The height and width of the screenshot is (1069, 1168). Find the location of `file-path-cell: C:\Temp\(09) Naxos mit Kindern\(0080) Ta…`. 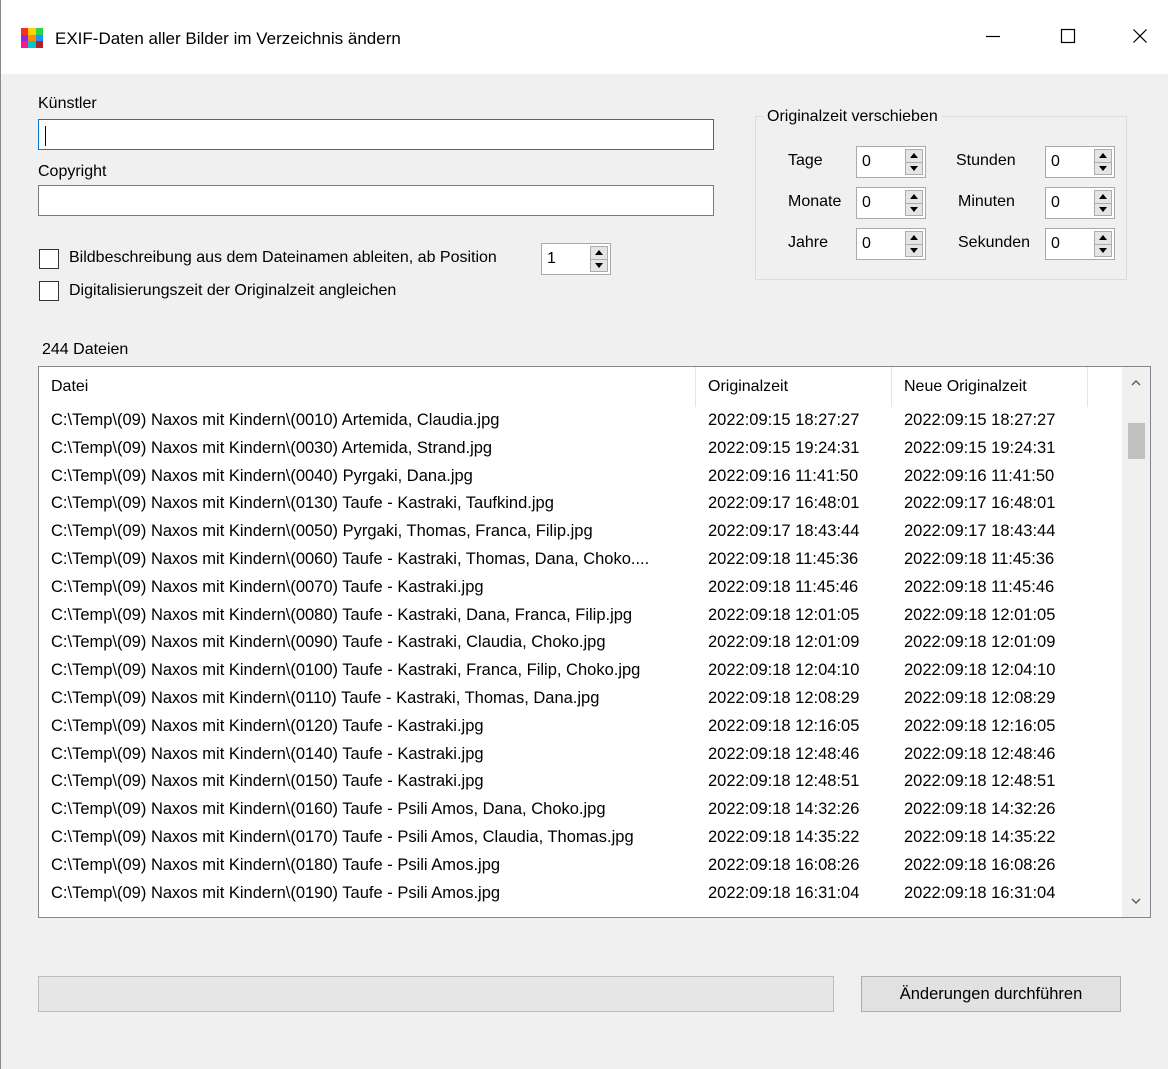

file-path-cell: C:\Temp\(09) Naxos mit Kindern\(0080) Ta… is located at coordinates (342, 614).